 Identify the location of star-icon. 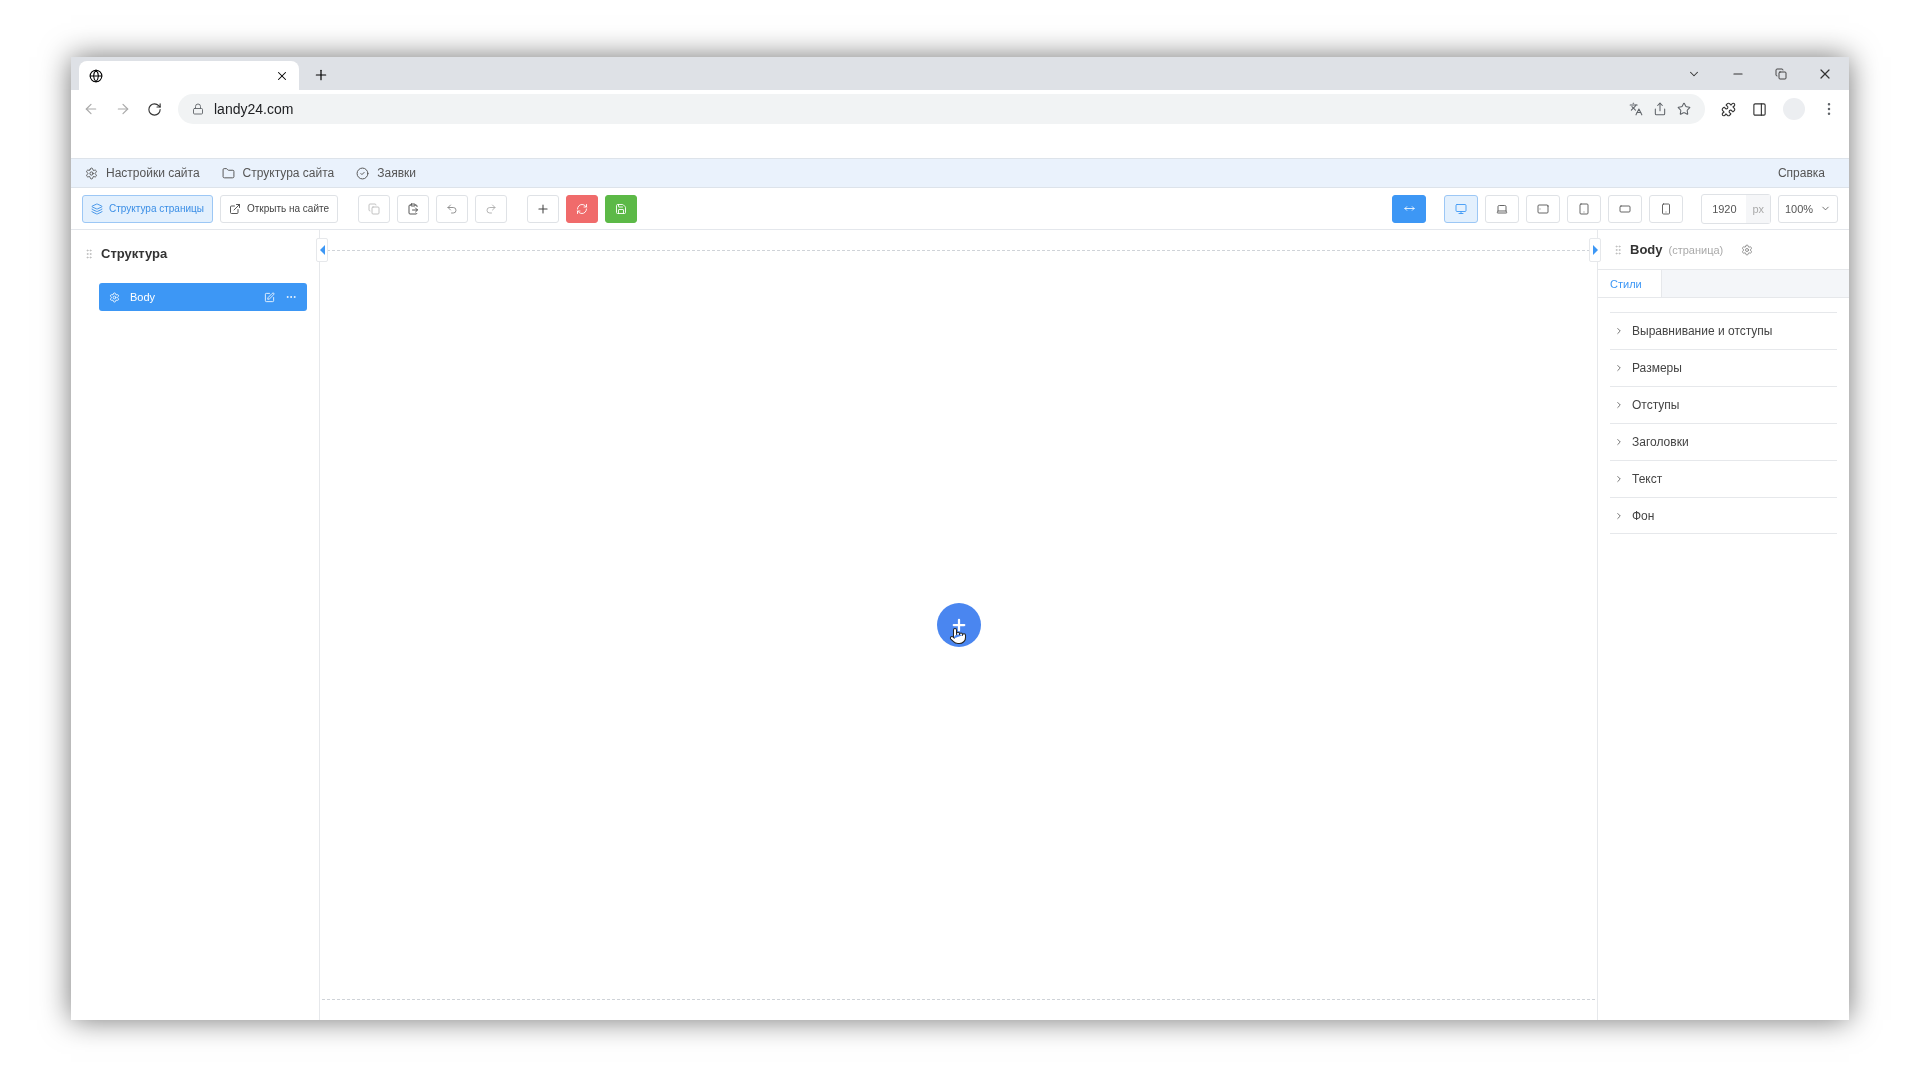
(1684, 109).